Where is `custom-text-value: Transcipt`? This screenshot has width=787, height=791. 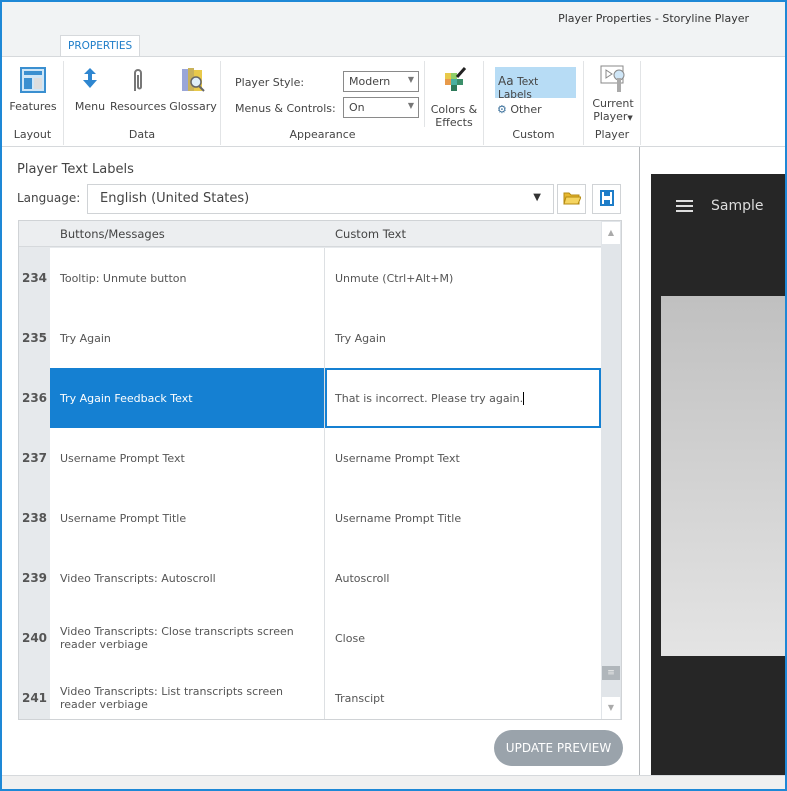
custom-text-value: Transcipt is located at coordinates (360, 698).